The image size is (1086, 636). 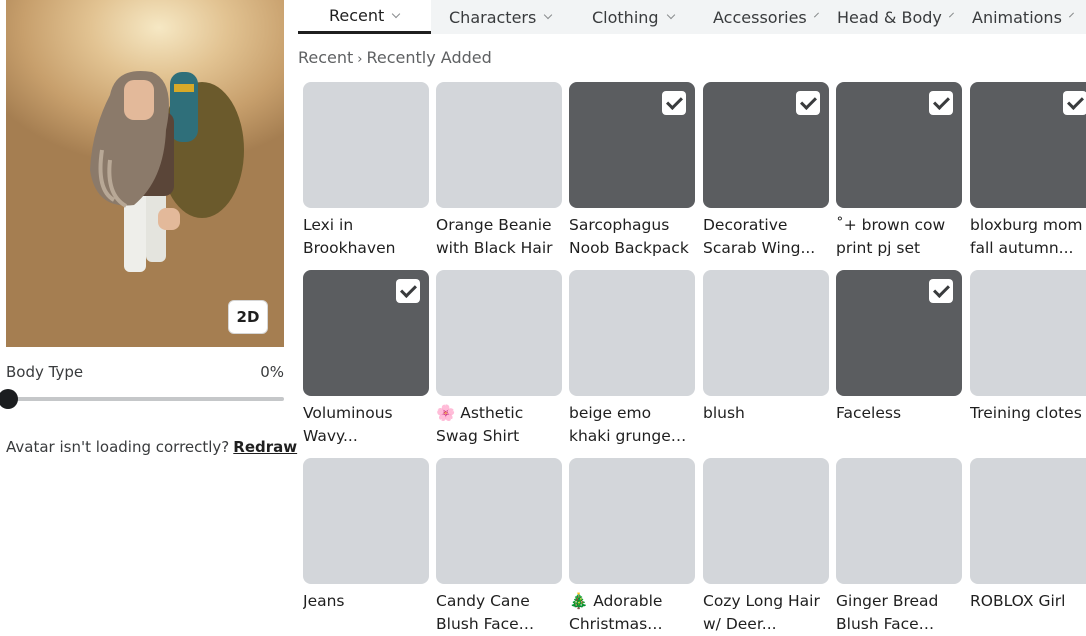 I want to click on item-card: 🌸 Asthetic Swag Shirt, so click(x=499, y=360).